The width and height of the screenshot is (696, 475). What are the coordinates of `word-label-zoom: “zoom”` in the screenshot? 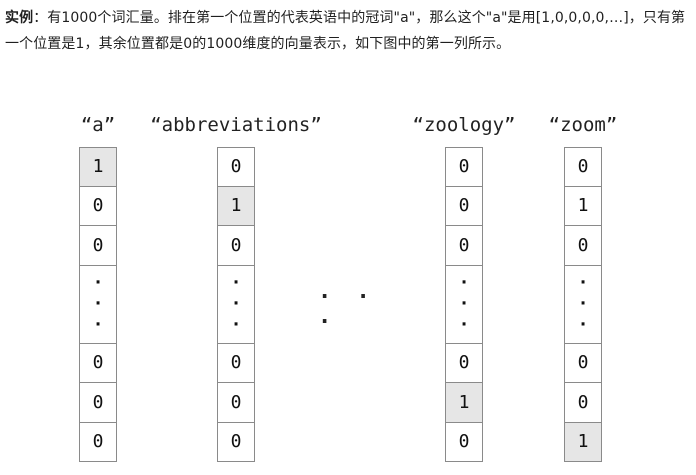 It's located at (583, 125).